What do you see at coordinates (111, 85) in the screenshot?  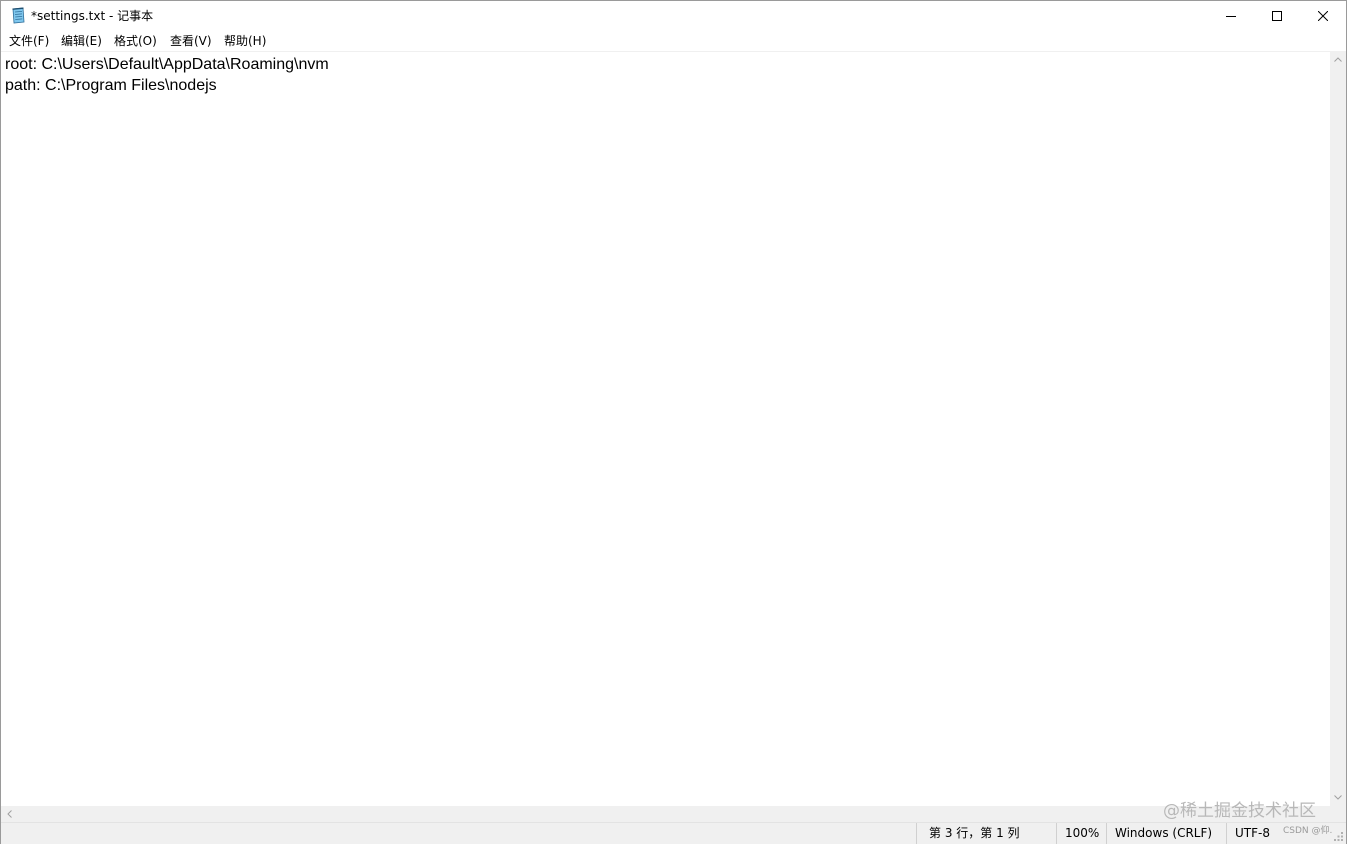 I see `editor-line: path: C:\Program Files\nodejs` at bounding box center [111, 85].